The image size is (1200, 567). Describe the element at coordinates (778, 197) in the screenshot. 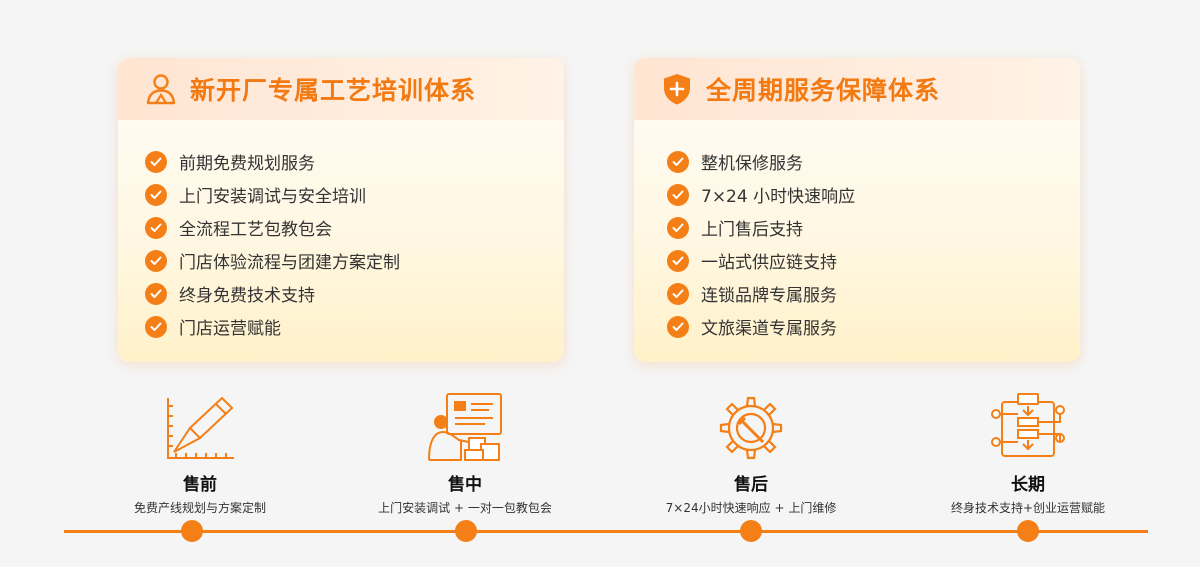

I see `list-item-label: 7×24 小时快速响应` at that location.